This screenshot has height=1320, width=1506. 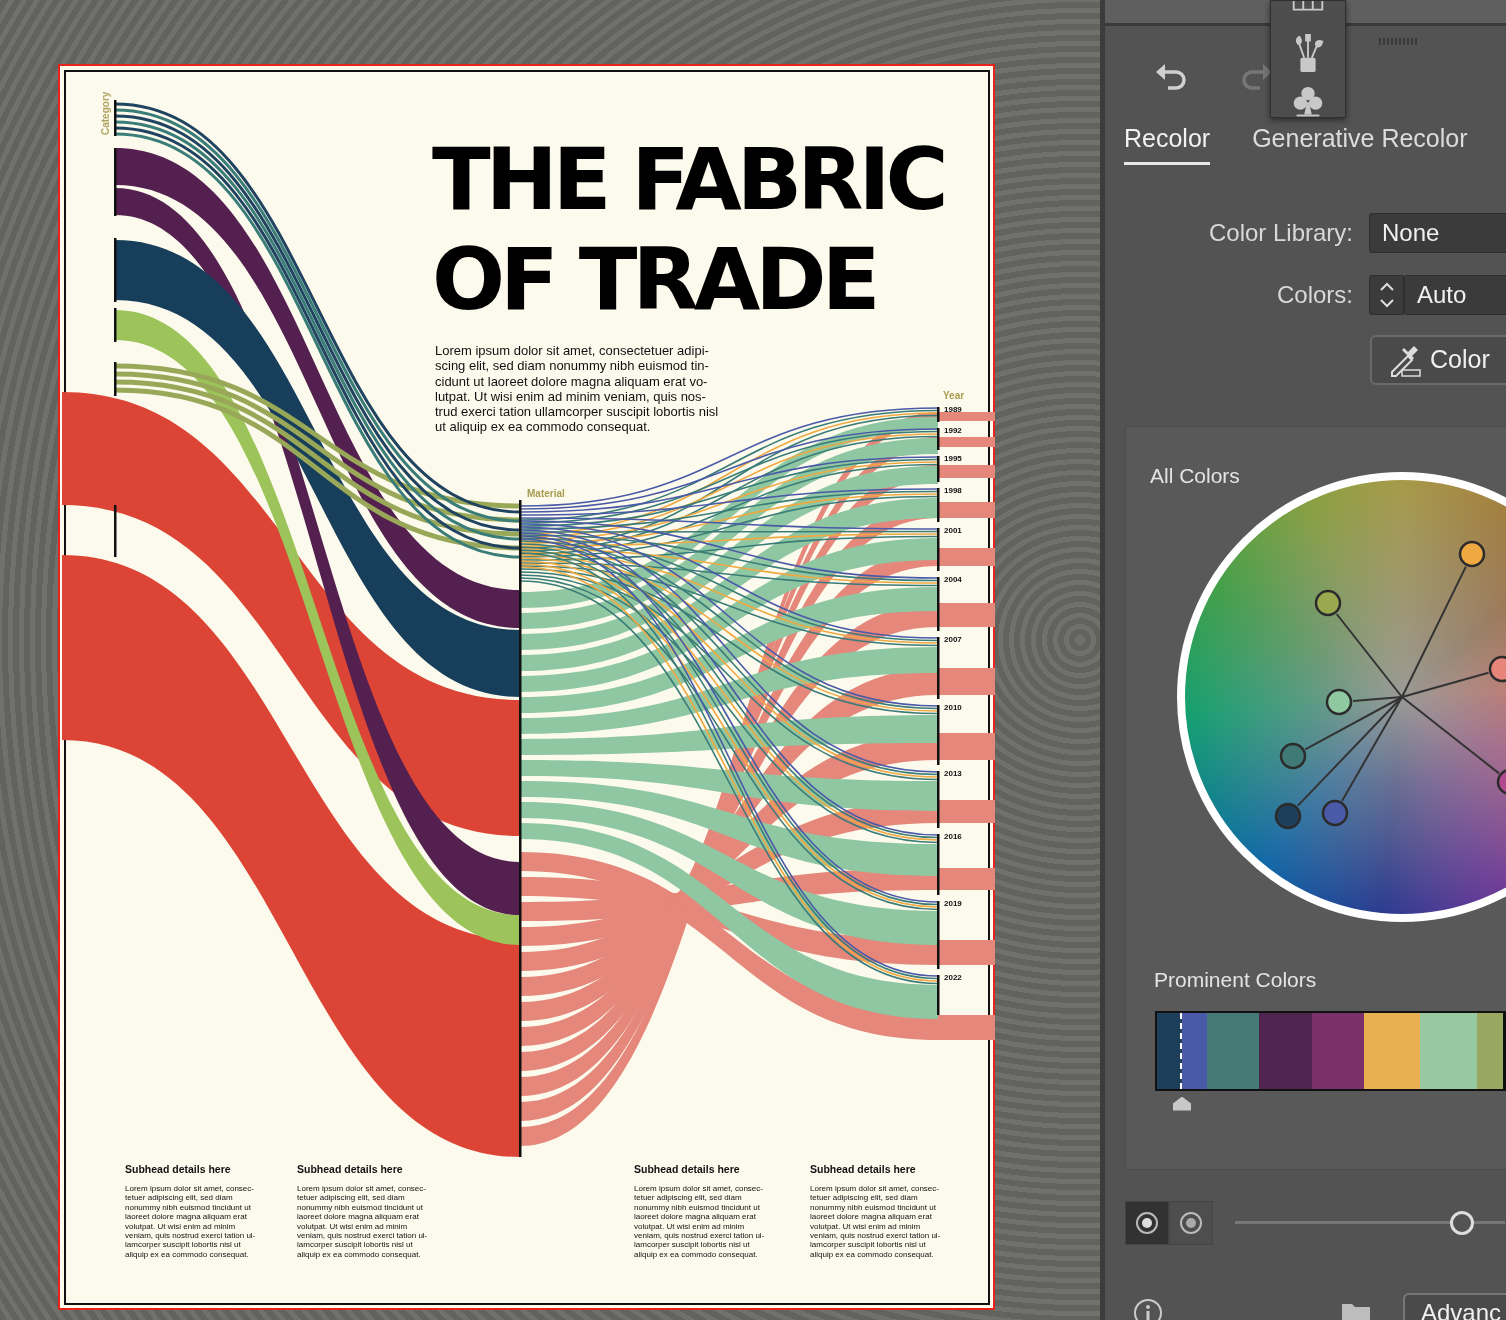 I want to click on slider-thumb, so click(x=1461, y=1222).